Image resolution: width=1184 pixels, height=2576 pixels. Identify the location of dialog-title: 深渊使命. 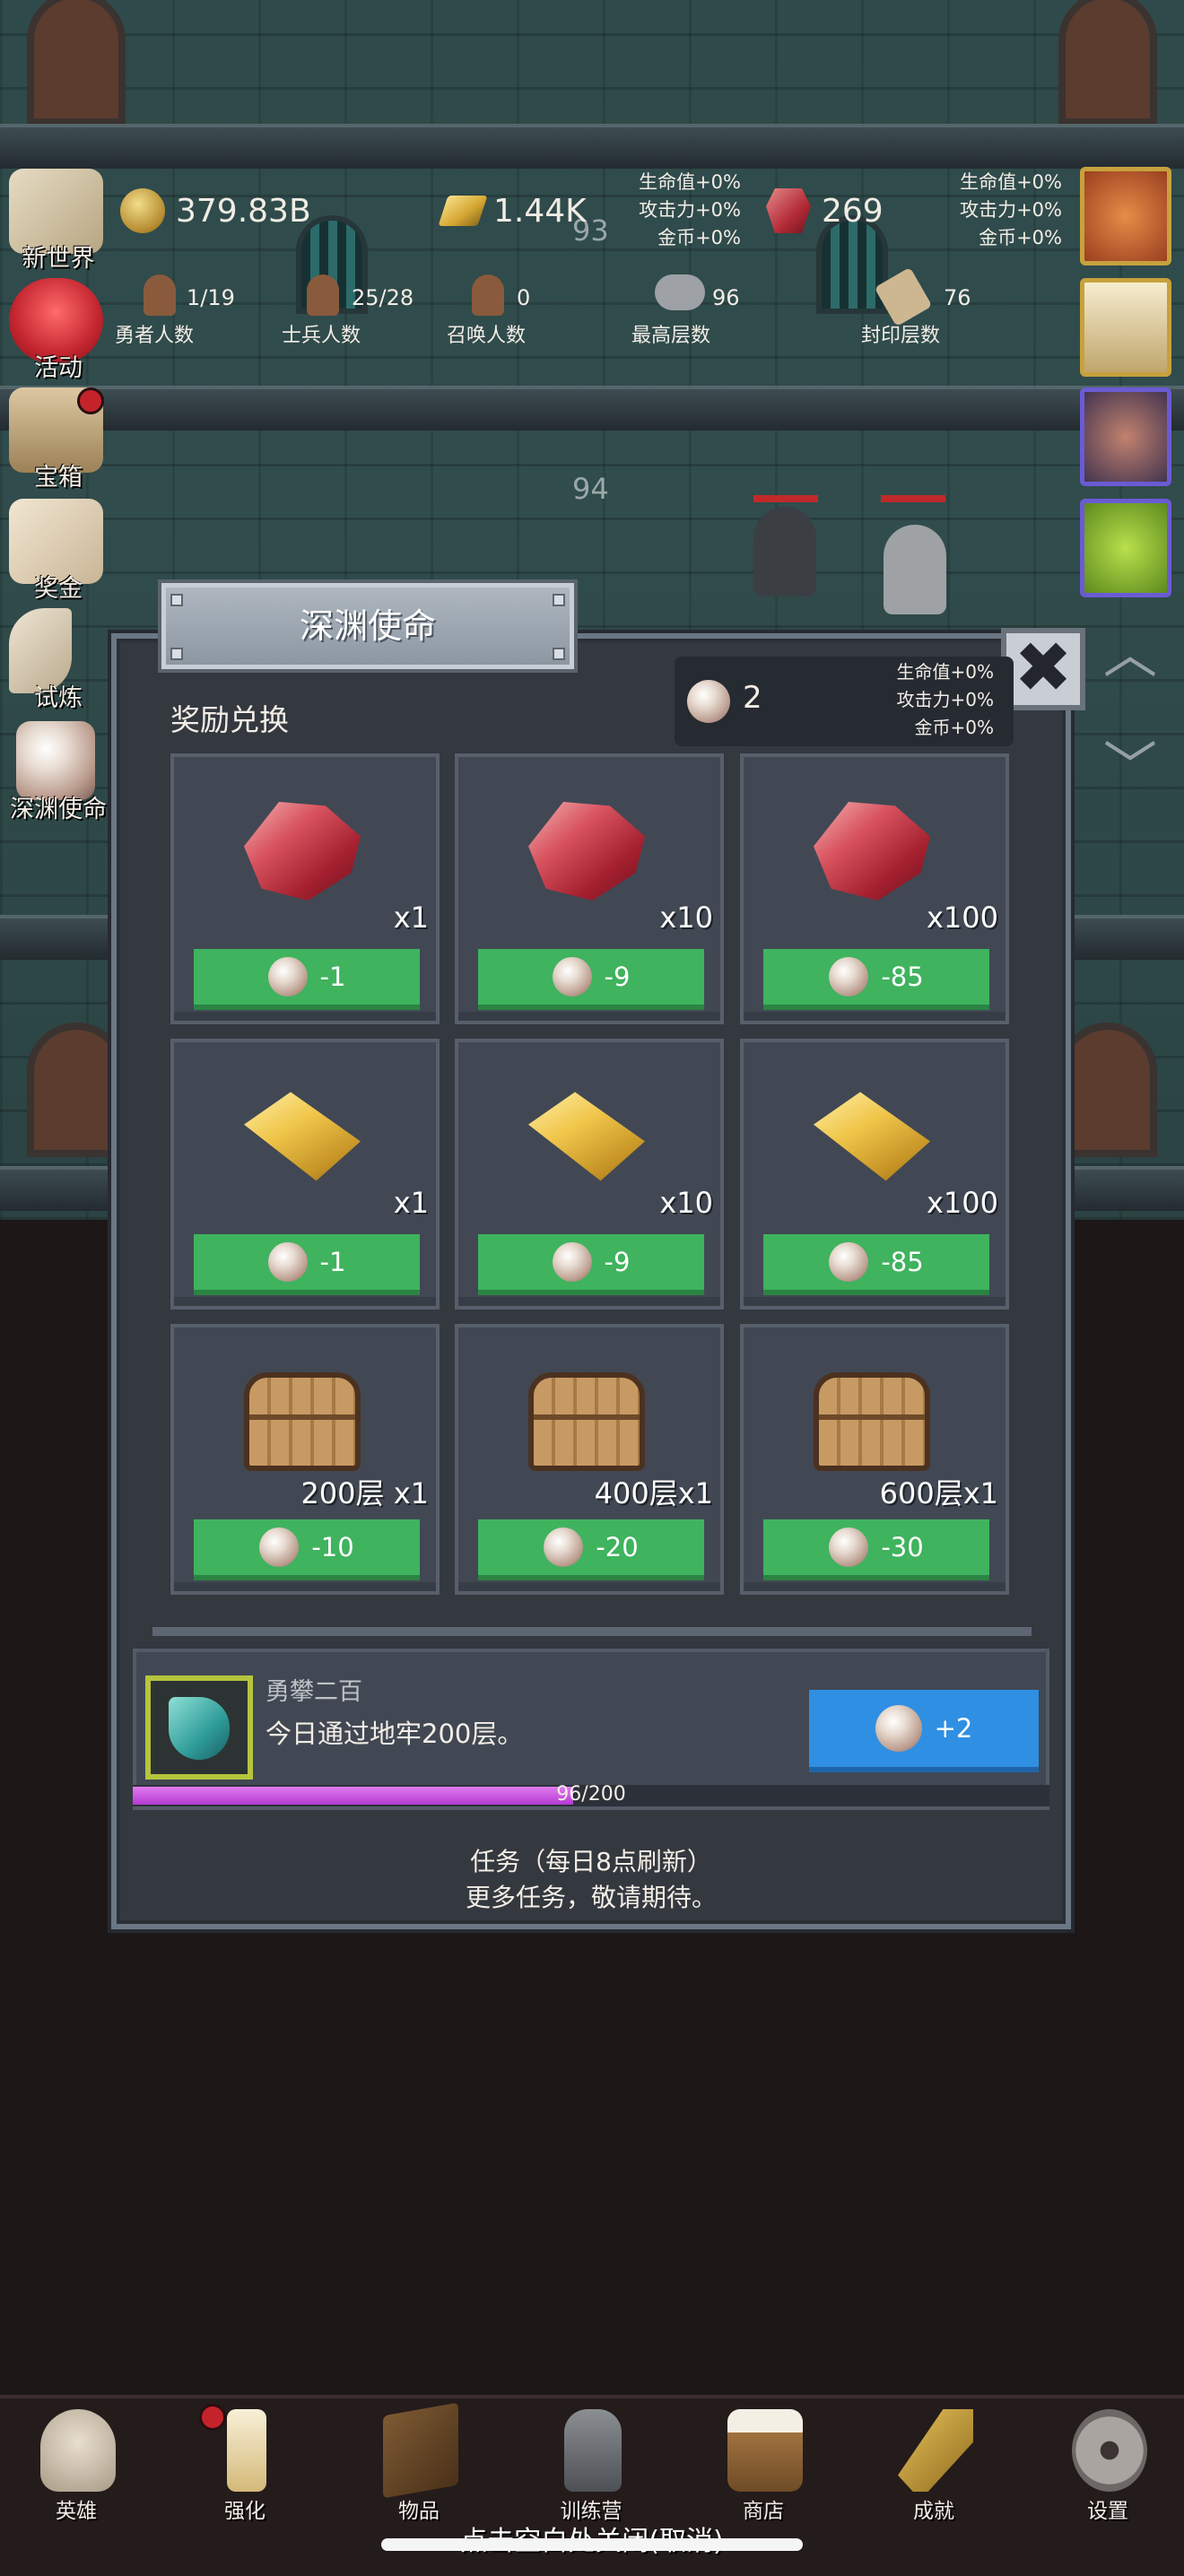
(367, 626).